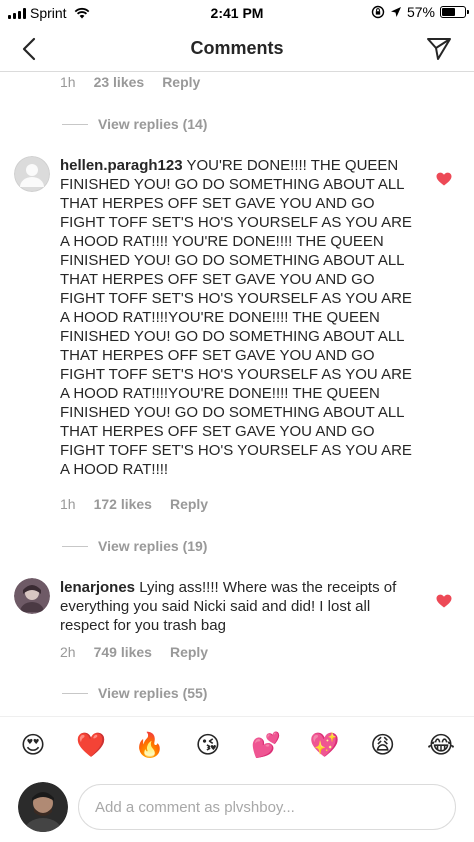 This screenshot has height=842, width=474. What do you see at coordinates (267, 807) in the screenshot?
I see `comment-input` at bounding box center [267, 807].